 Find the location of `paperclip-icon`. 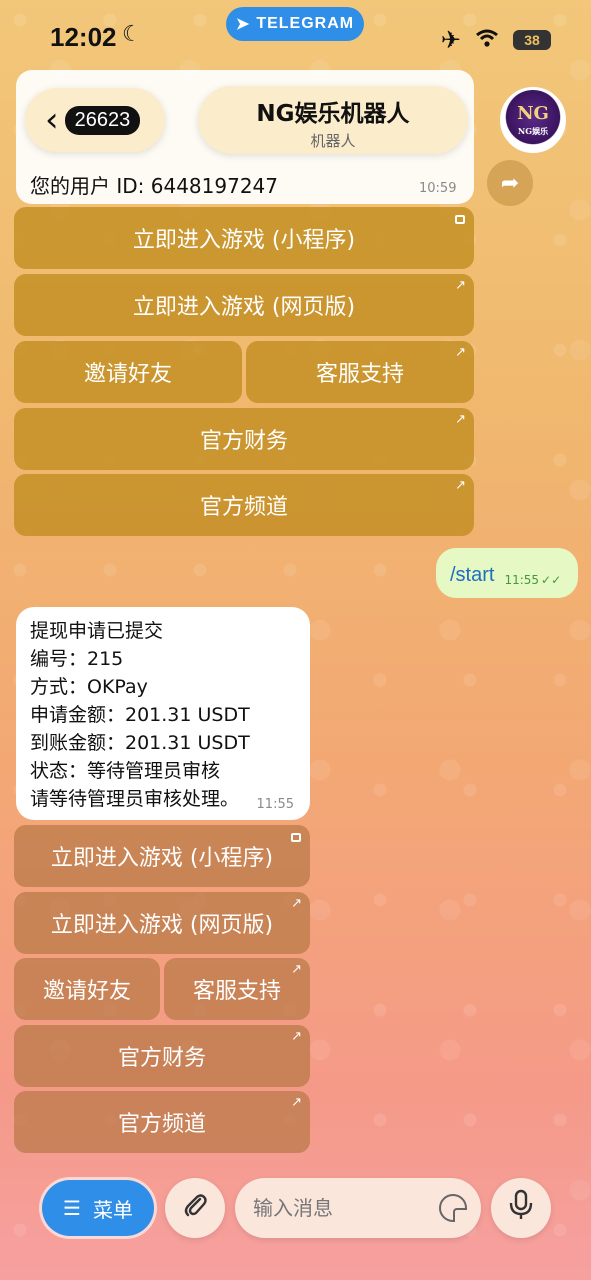

paperclip-icon is located at coordinates (195, 1208).